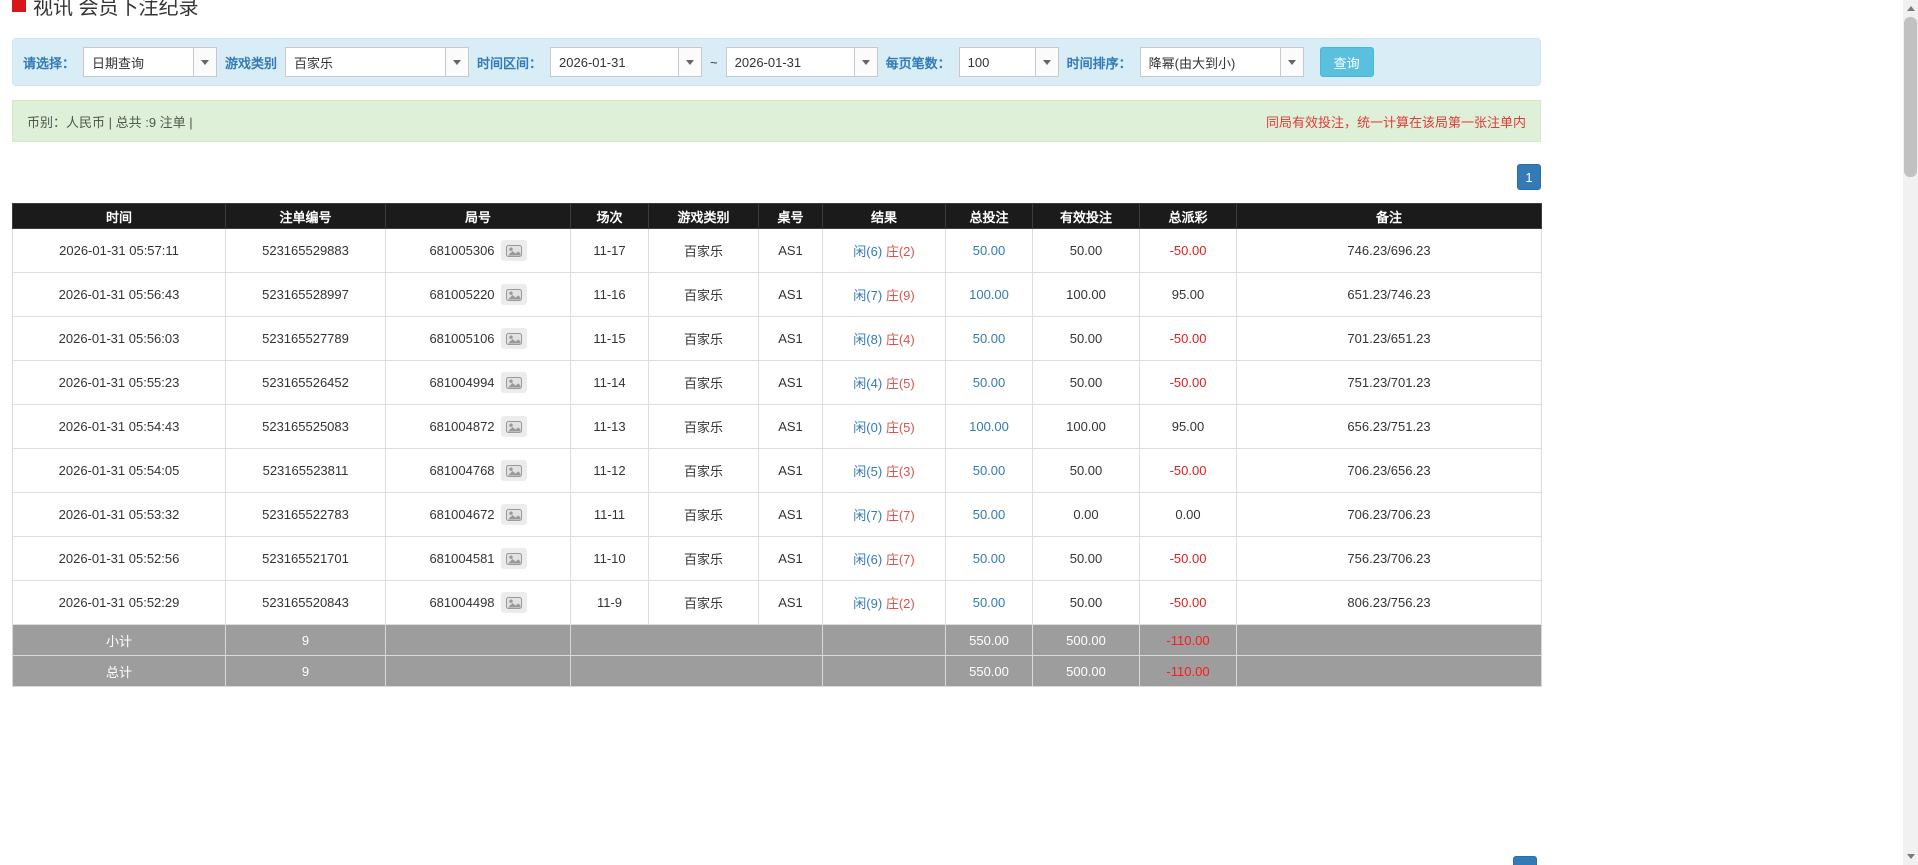  What do you see at coordinates (478, 216) in the screenshot?
I see `column-header: 局号` at bounding box center [478, 216].